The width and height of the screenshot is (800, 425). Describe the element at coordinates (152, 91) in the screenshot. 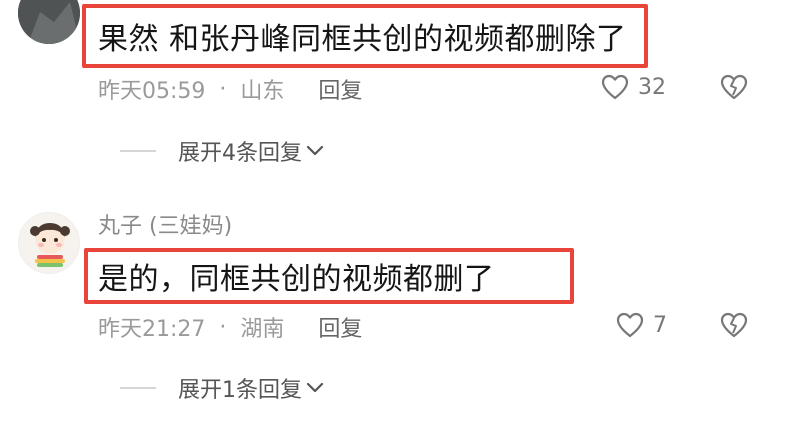

I see `comment-time: 昨天05:59` at that location.